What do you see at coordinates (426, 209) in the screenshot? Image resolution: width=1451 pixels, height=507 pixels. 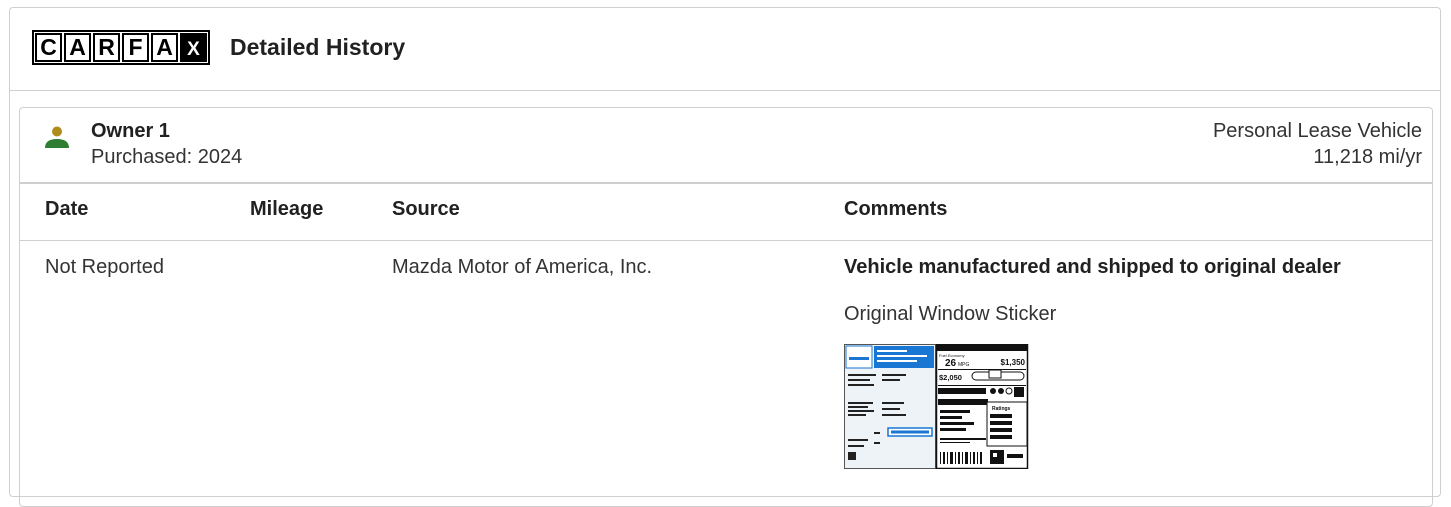 I see `column-source: Source` at bounding box center [426, 209].